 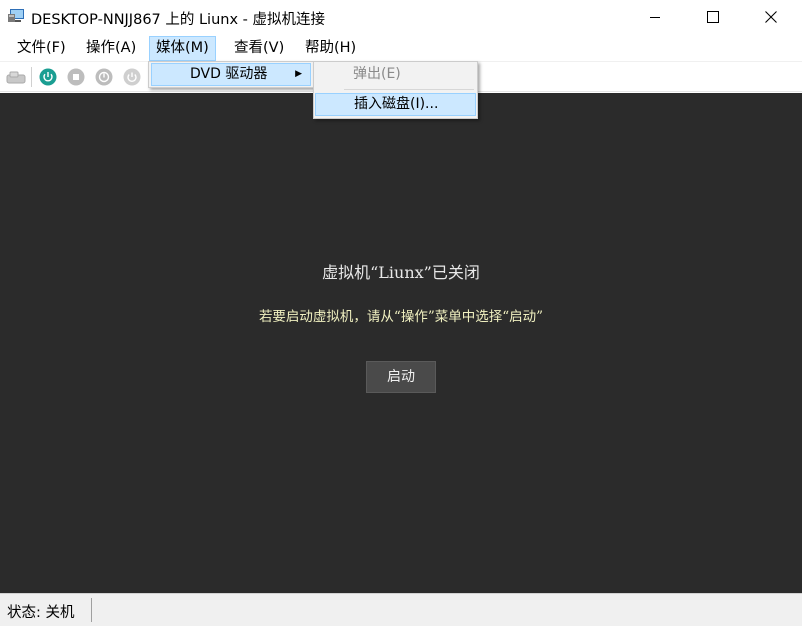 What do you see at coordinates (178, 20) in the screenshot?
I see `window-title: DESKTOP-NNJJ867 上的 Liunx - 虚拟机连接` at bounding box center [178, 20].